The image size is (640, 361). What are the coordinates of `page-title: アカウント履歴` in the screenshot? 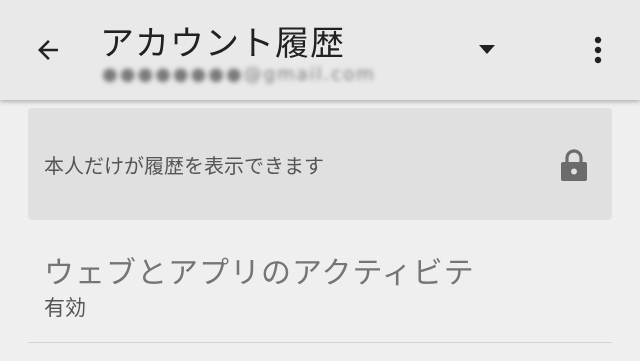 It's located at (222, 44).